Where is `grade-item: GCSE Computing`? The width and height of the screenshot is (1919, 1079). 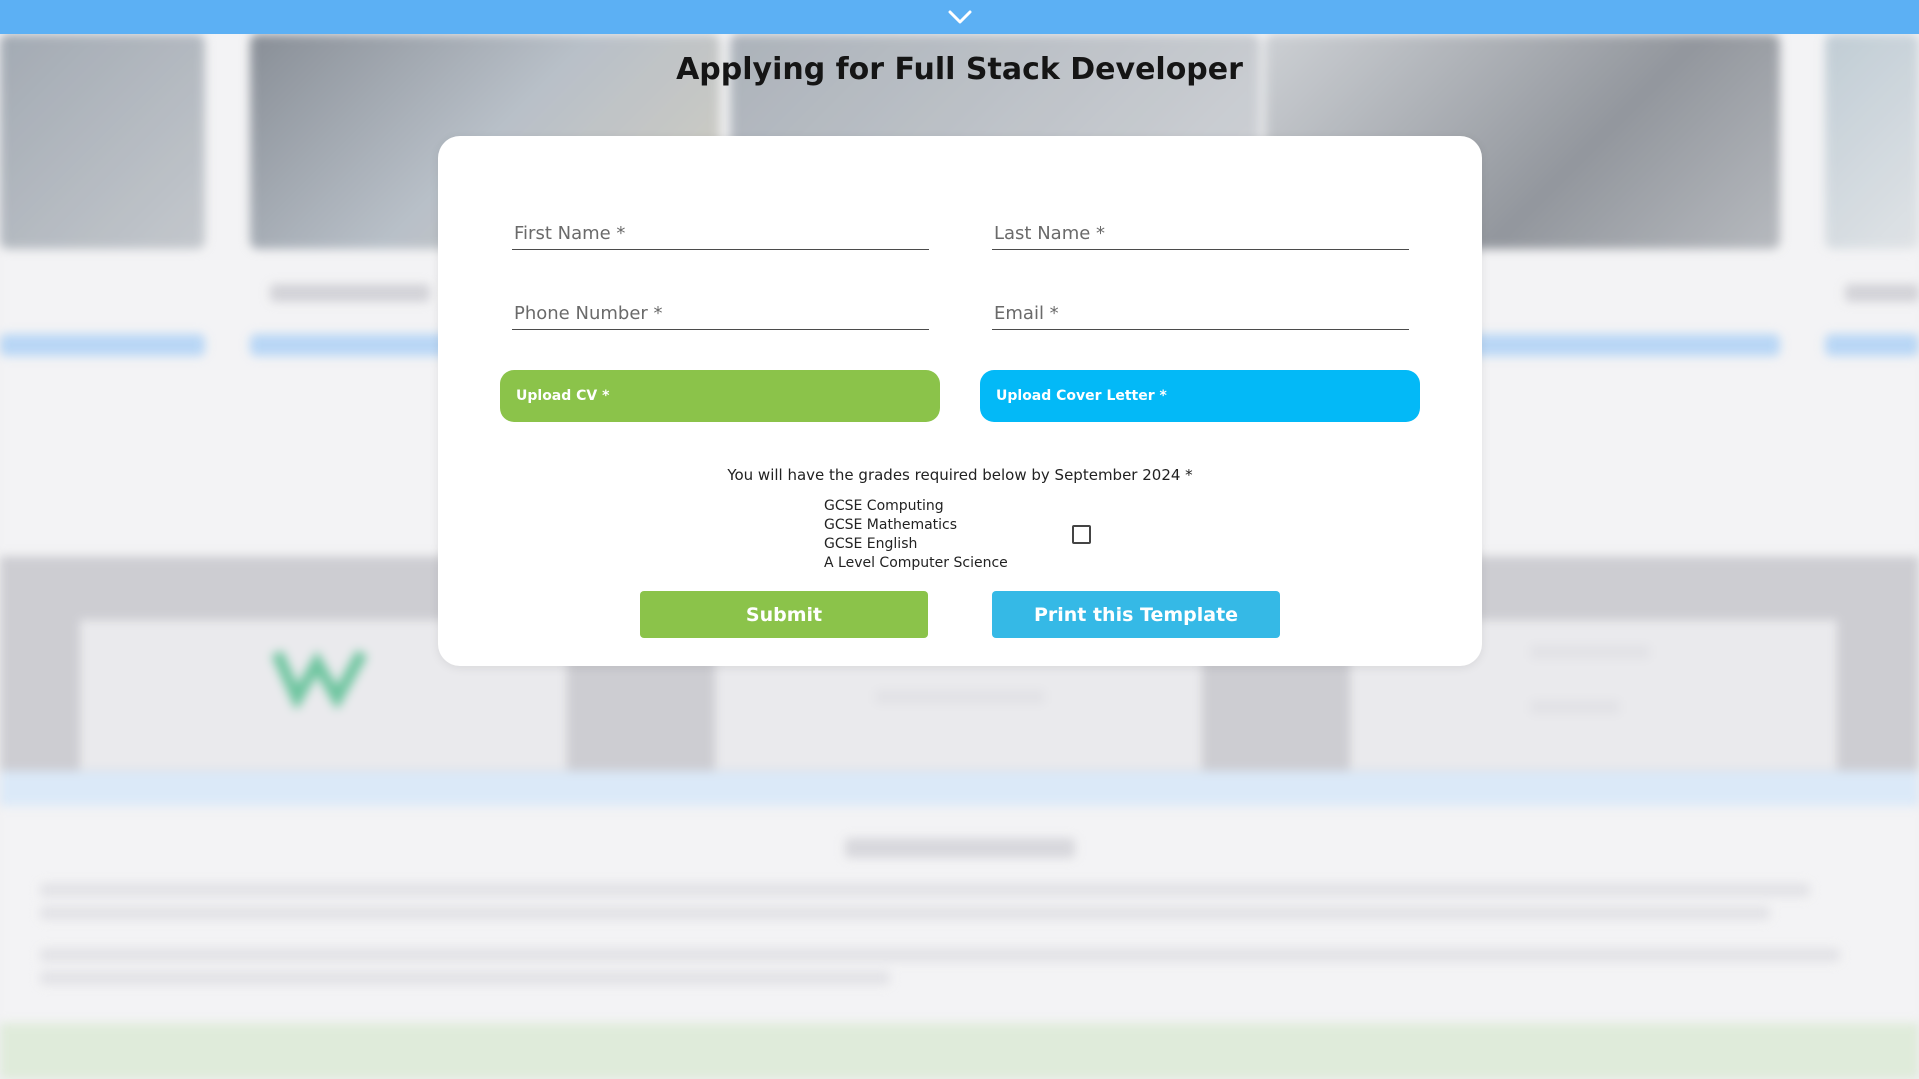
grade-item: GCSE Computing is located at coordinates (884, 506).